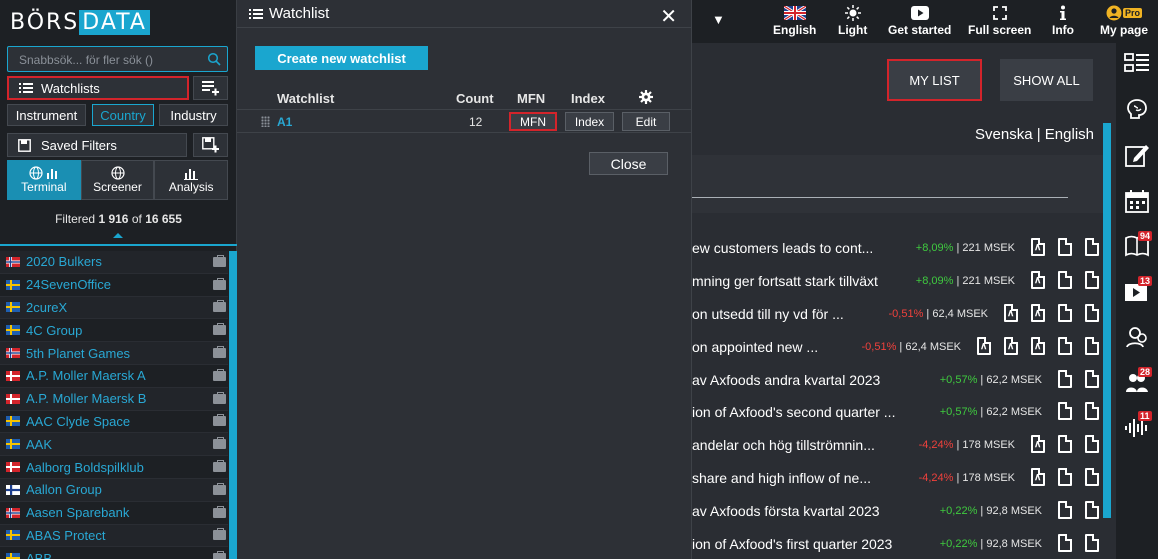  I want to click on list-item: Aalborg Boldspilklub, so click(114, 467).